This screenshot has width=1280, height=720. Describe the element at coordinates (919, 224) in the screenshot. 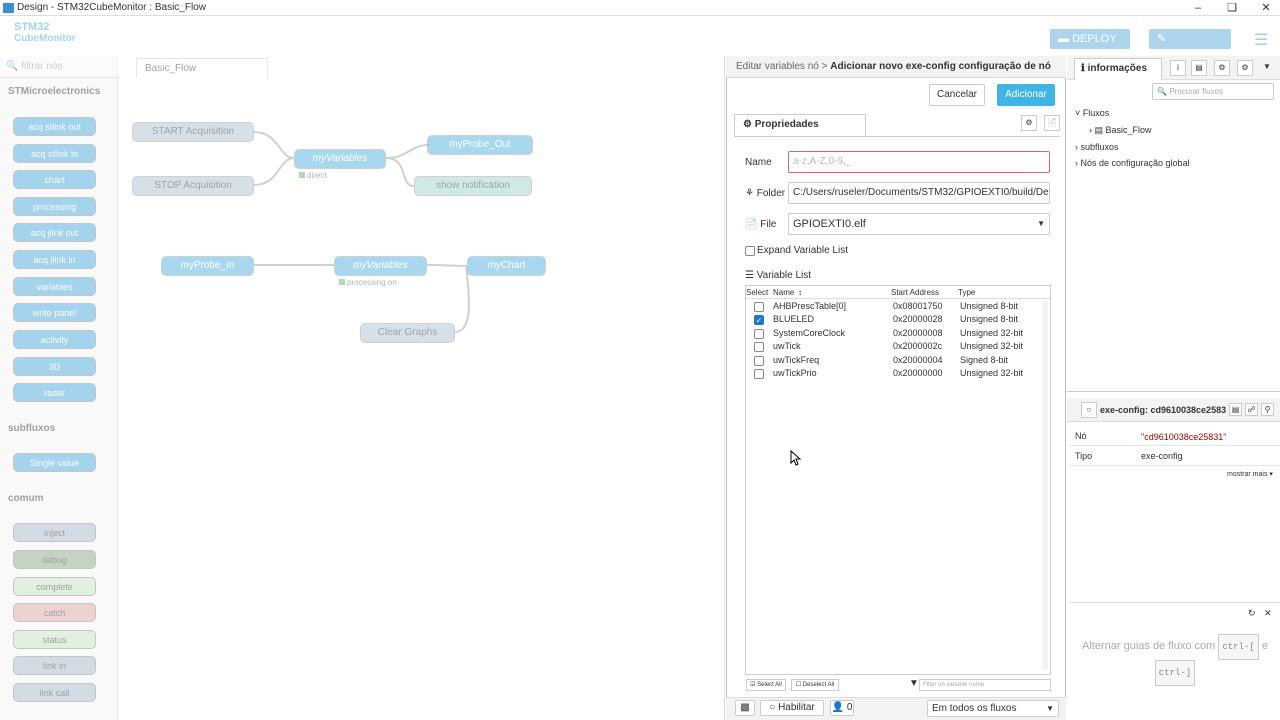

I see `file-select: GPIOEXTI0.elf ▼` at that location.